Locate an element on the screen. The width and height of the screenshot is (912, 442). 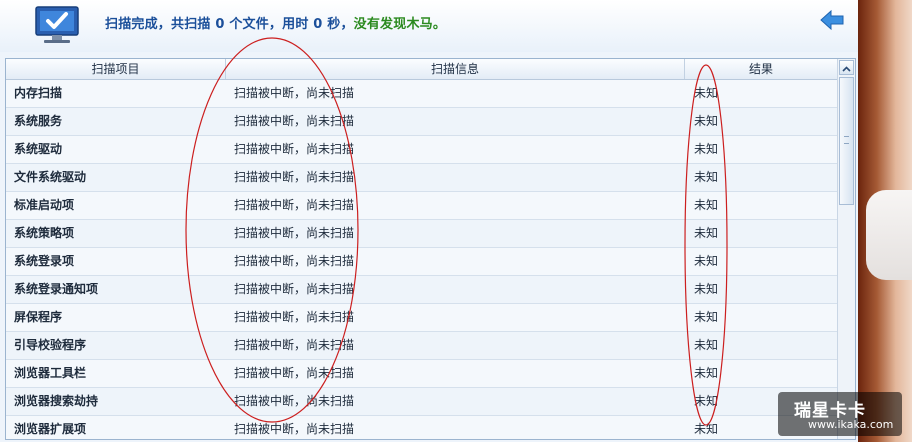
scan-item: 标准启动项 is located at coordinates (44, 205).